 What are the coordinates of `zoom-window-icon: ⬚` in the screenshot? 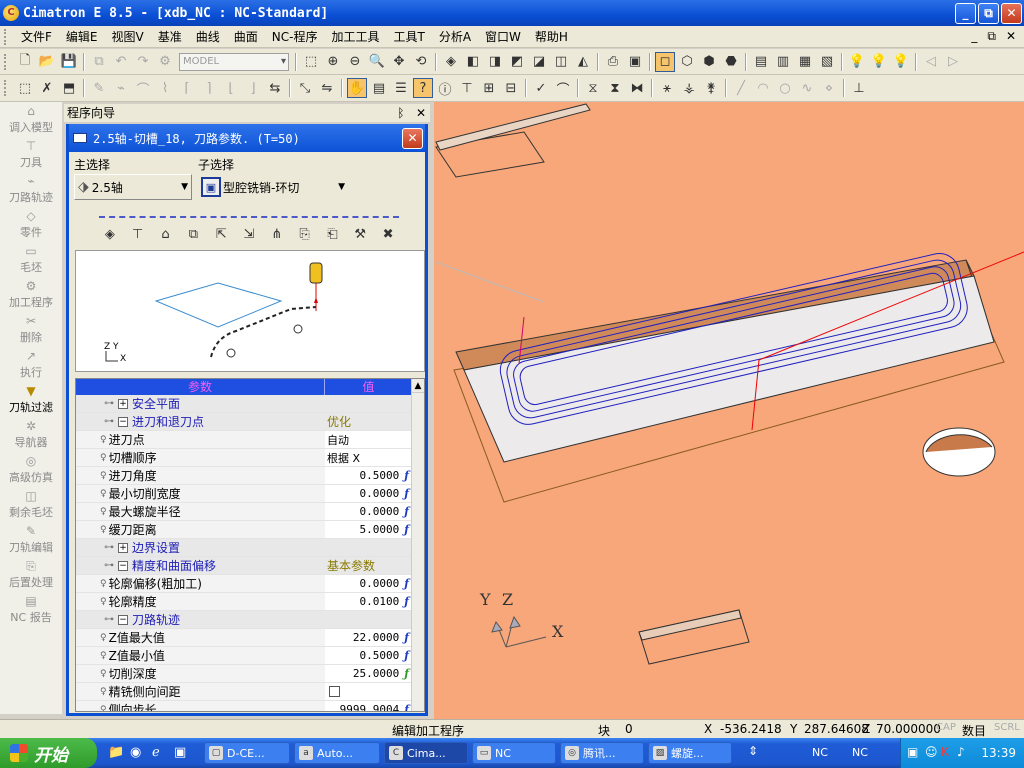 It's located at (311, 62).